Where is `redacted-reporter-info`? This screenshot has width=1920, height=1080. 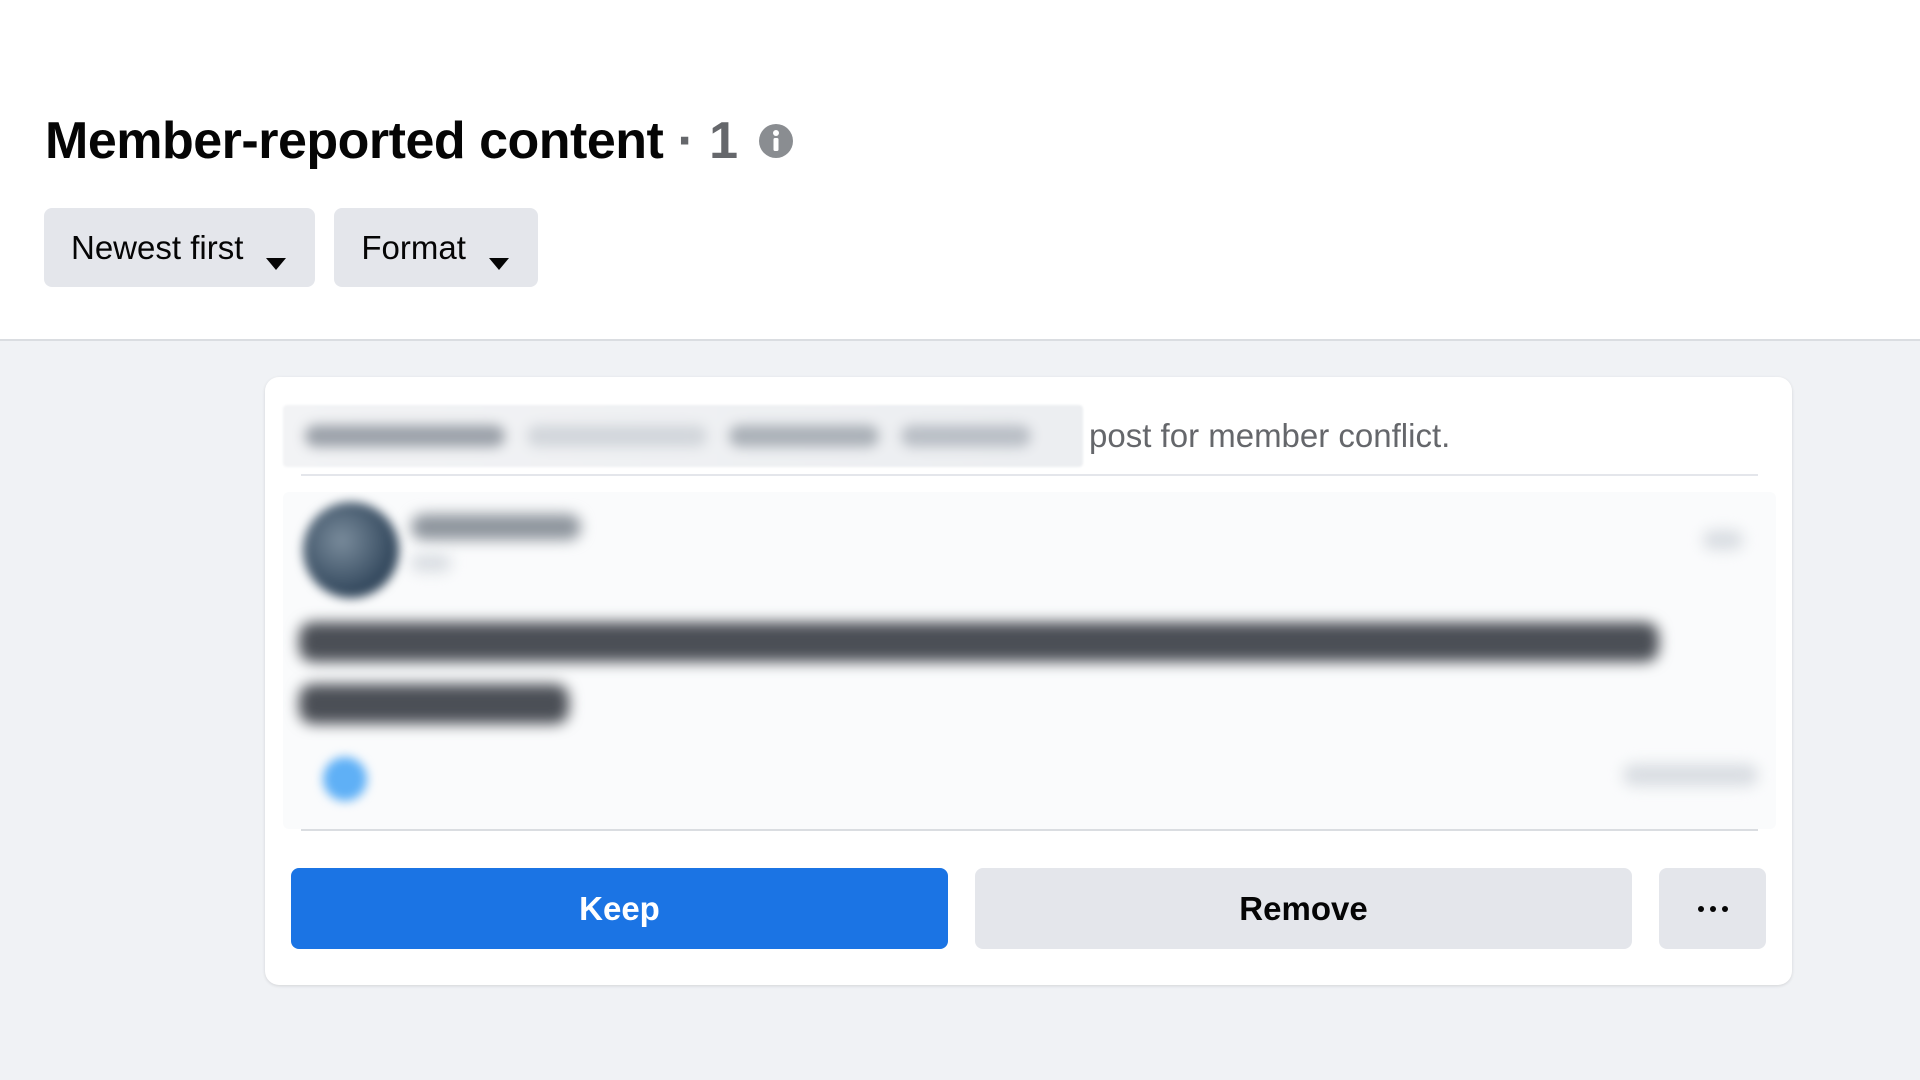 redacted-reporter-info is located at coordinates (683, 436).